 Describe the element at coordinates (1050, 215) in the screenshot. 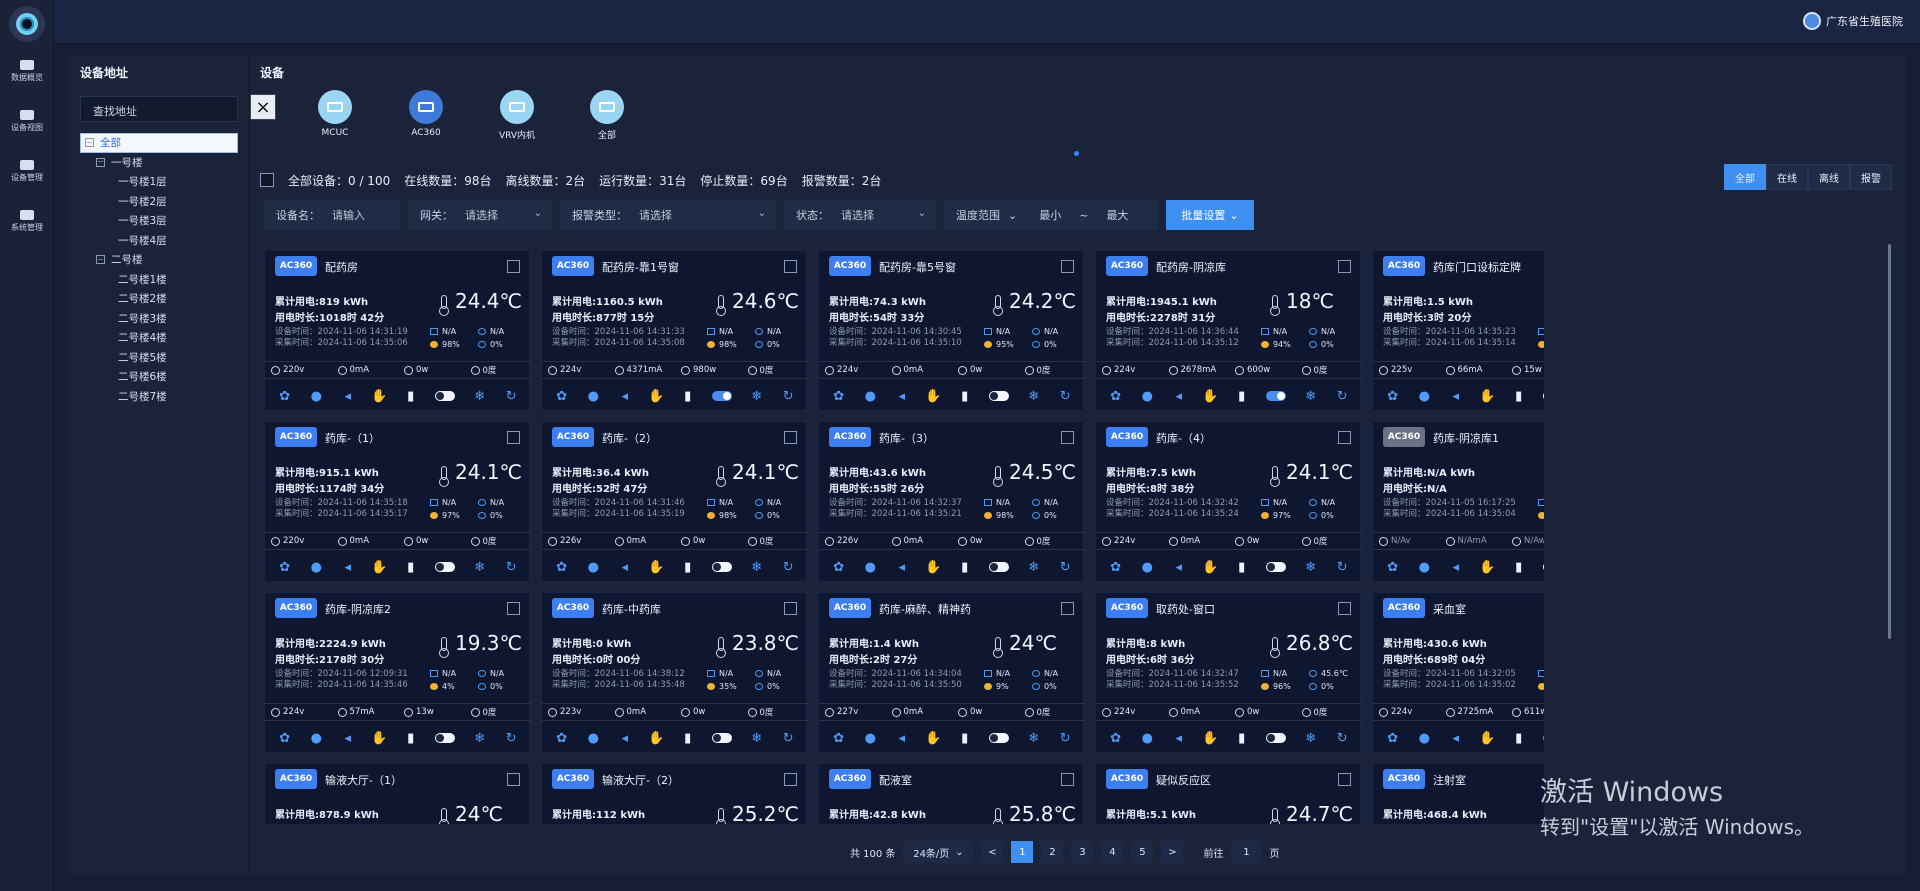

I see `temp-min-input: 最小` at that location.